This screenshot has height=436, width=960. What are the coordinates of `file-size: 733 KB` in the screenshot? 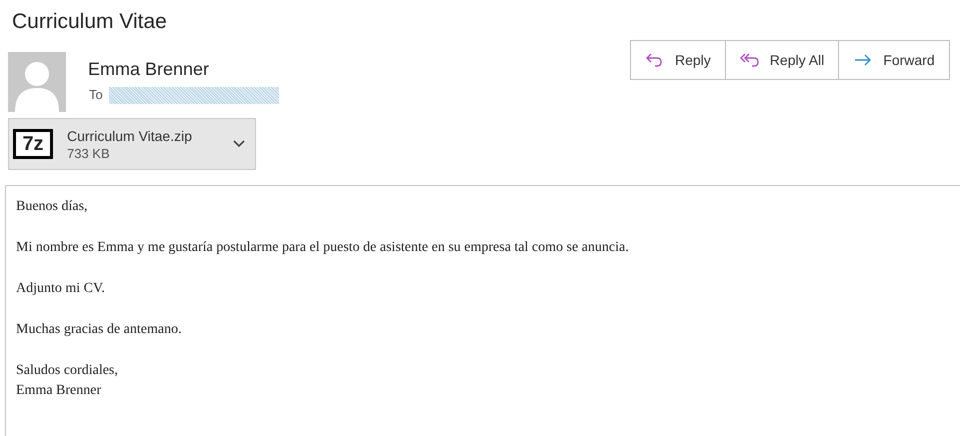 It's located at (89, 153).